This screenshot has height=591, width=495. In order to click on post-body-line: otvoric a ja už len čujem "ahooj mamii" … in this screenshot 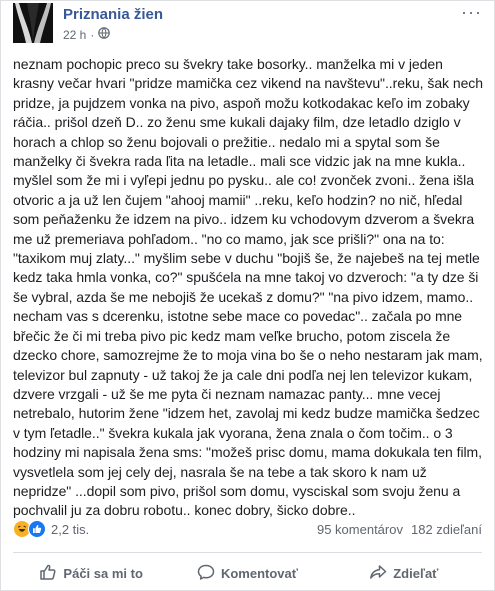, I will do `click(238, 199)`.